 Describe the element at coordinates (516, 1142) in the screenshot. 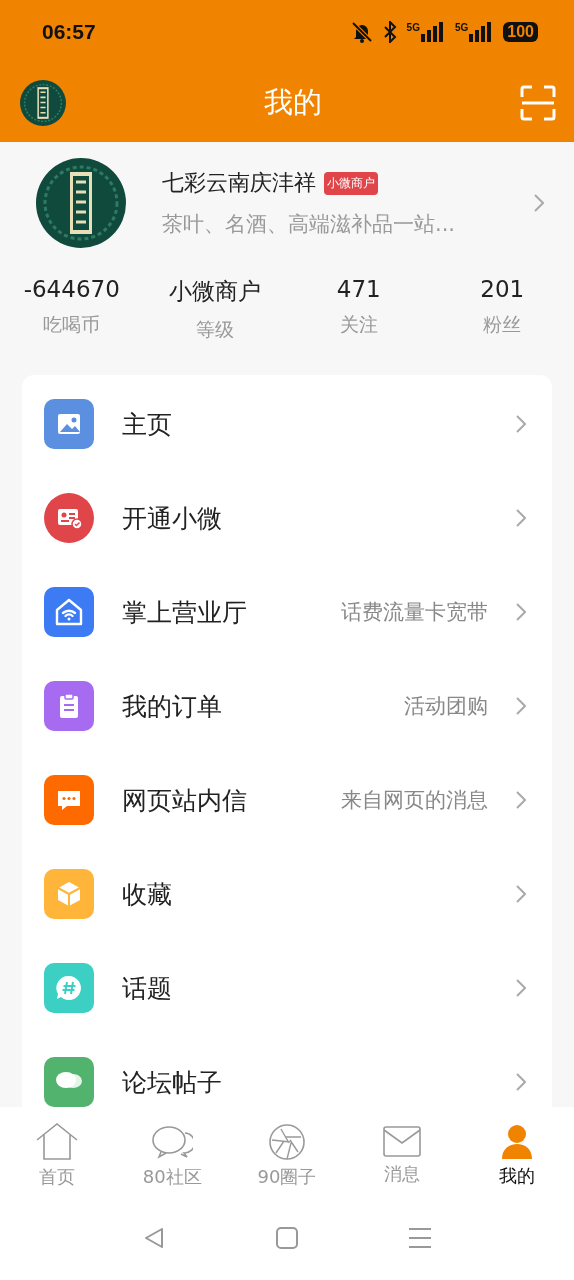

I see `person-icon` at that location.